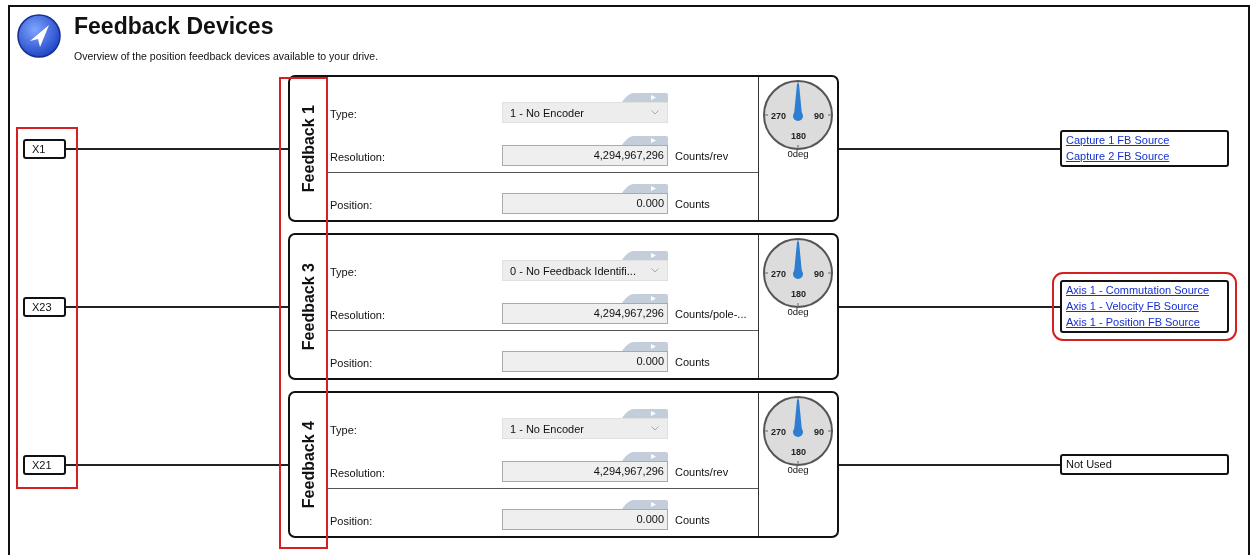 The image size is (1259, 555). I want to click on source-link: Capture 1 FB Source, so click(1144, 140).